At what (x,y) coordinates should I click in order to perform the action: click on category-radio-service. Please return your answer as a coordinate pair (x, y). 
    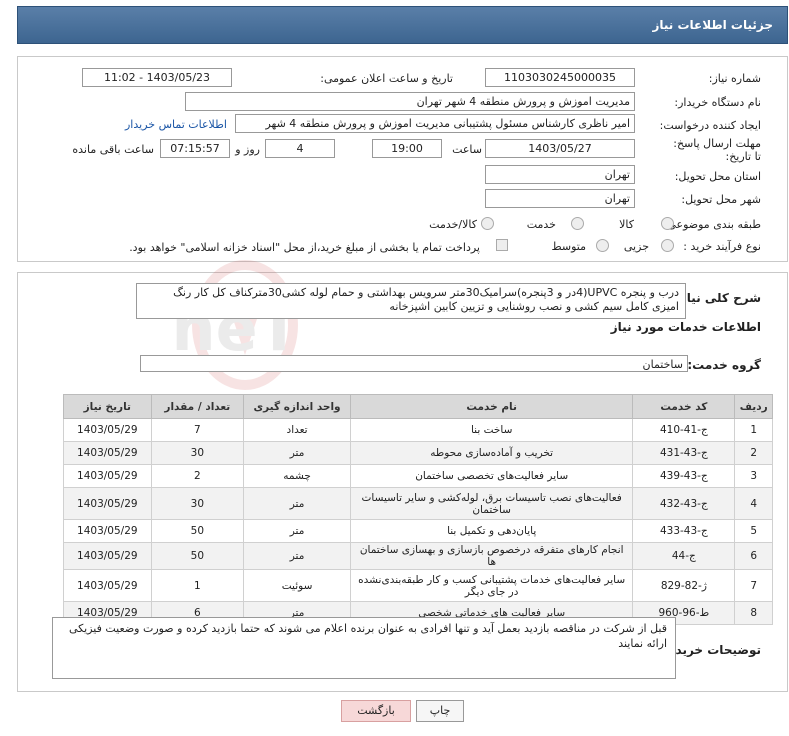
    Looking at the image, I should click on (577, 223).